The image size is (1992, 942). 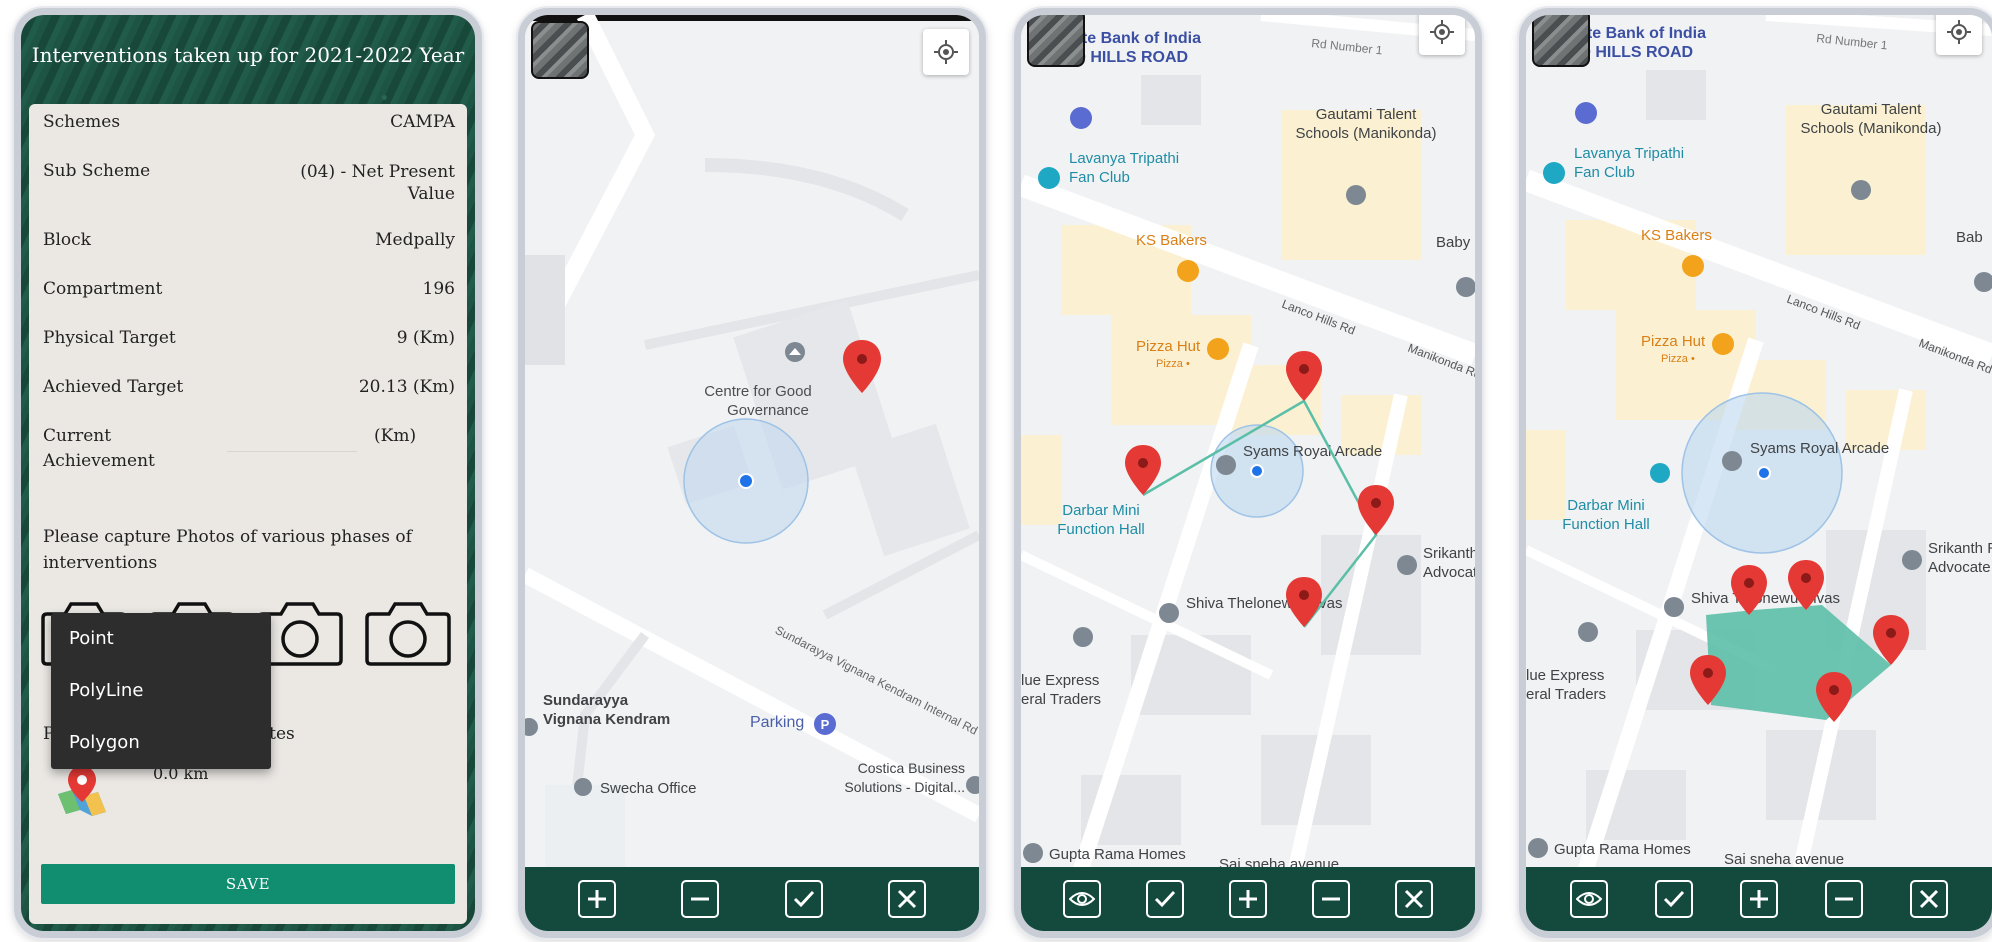 I want to click on save-button: SAVE, so click(x=248, y=884).